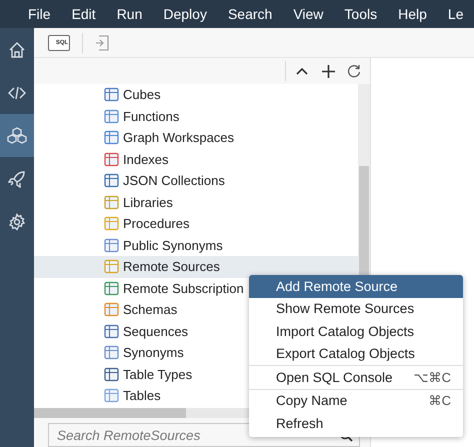 The width and height of the screenshot is (474, 447). Describe the element at coordinates (151, 116) in the screenshot. I see `tree-item-label: Functions` at that location.